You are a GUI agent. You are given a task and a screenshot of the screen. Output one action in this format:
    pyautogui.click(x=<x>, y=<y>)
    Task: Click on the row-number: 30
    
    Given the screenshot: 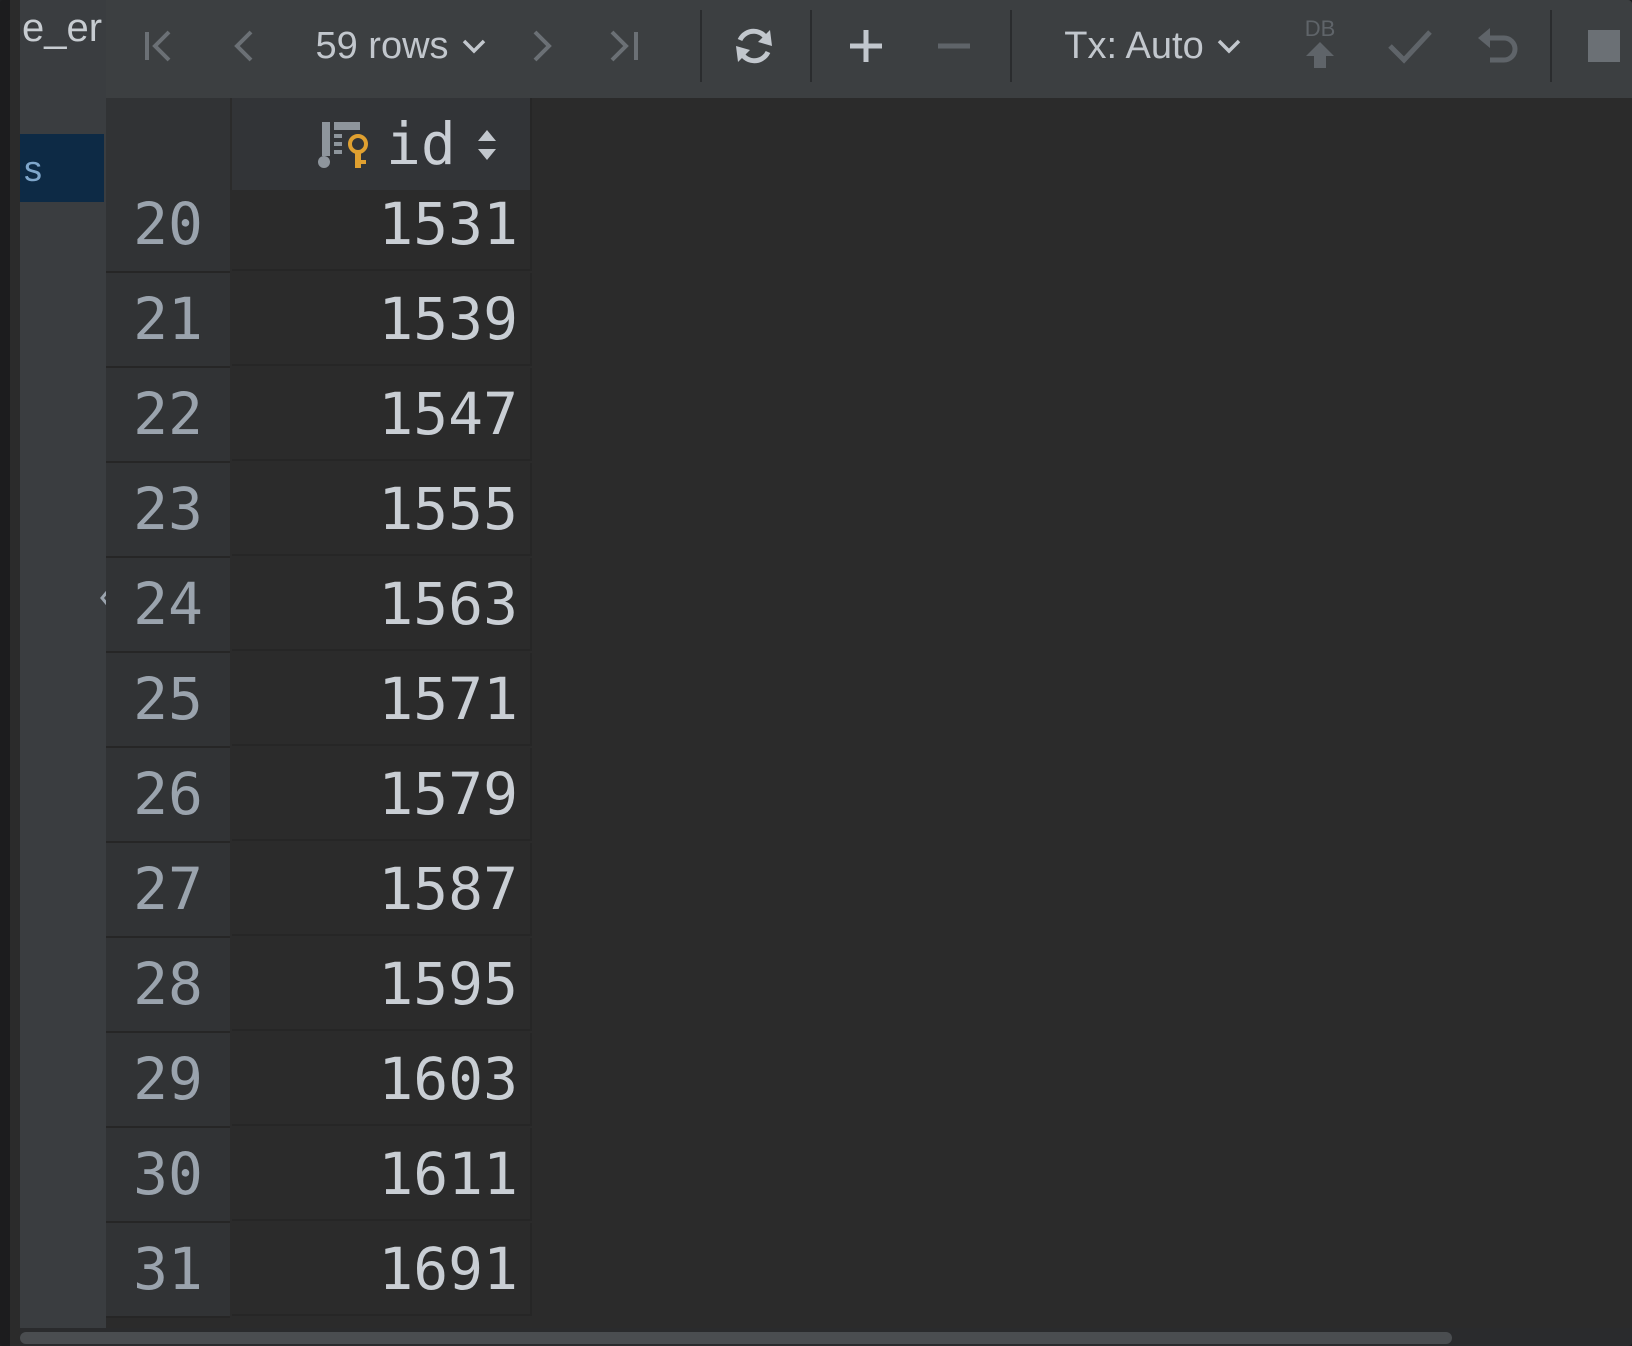 What is the action you would take?
    pyautogui.click(x=168, y=1175)
    